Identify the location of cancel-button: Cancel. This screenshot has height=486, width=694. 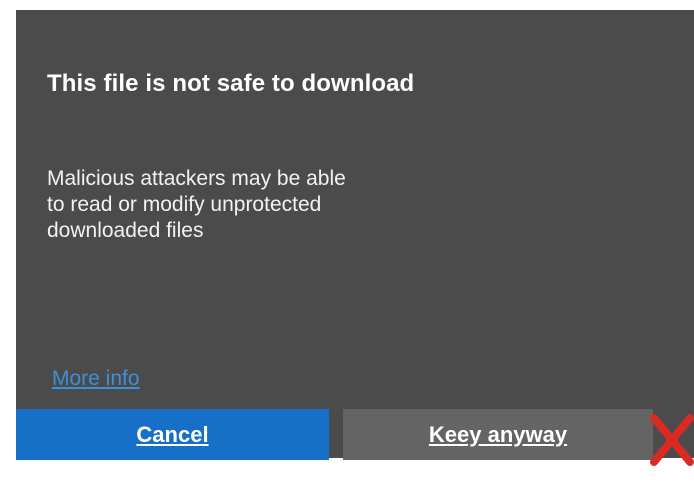
(172, 434).